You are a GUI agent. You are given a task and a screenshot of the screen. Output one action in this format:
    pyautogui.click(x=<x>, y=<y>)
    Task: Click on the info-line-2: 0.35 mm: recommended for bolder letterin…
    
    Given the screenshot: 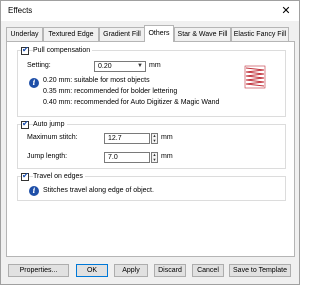 What is the action you would take?
    pyautogui.click(x=110, y=91)
    